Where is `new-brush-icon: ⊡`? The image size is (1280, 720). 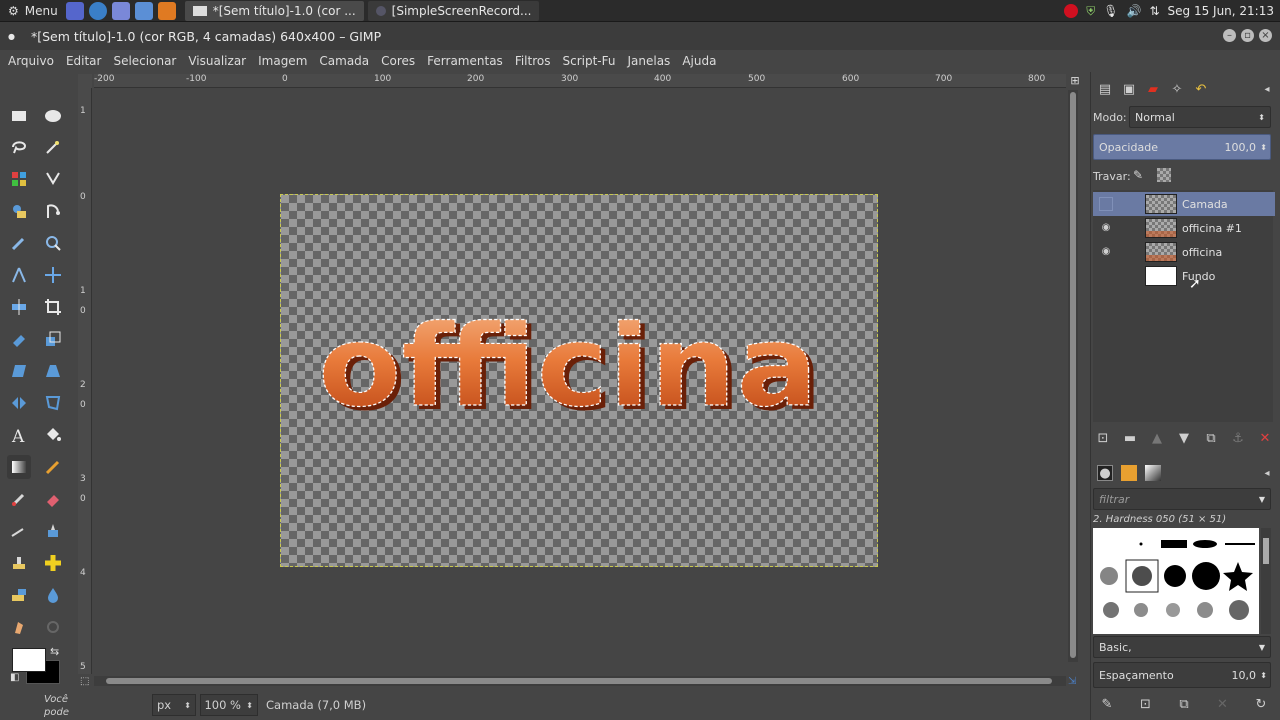
new-brush-icon: ⊡ is located at coordinates (1146, 704).